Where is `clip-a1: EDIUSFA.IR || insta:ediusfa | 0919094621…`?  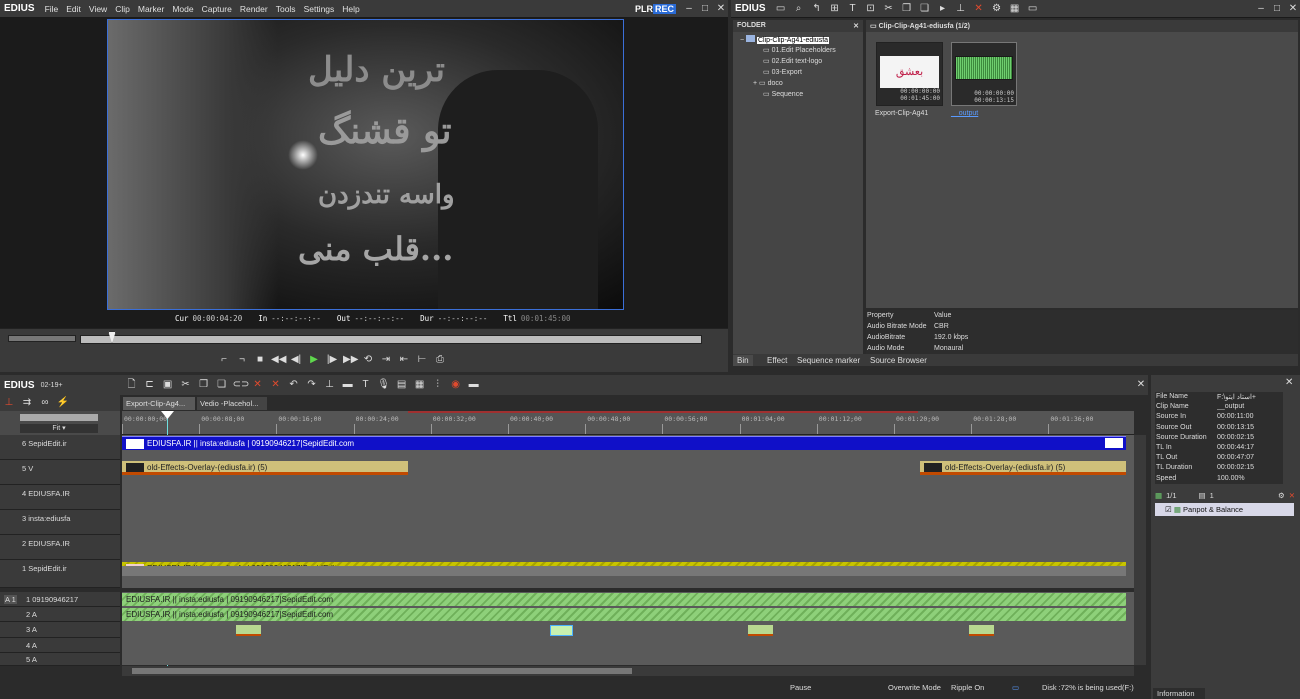 clip-a1: EDIUSFA.IR || insta:ediusfa | 0919094621… is located at coordinates (624, 599).